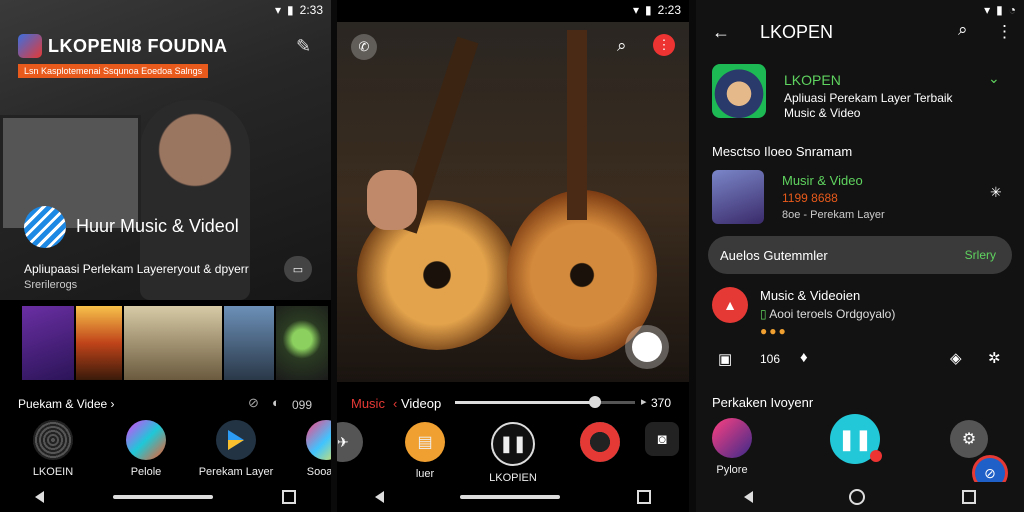 The width and height of the screenshot is (1024, 512). What do you see at coordinates (810, 198) in the screenshot?
I see `item-count: 1199 8688` at bounding box center [810, 198].